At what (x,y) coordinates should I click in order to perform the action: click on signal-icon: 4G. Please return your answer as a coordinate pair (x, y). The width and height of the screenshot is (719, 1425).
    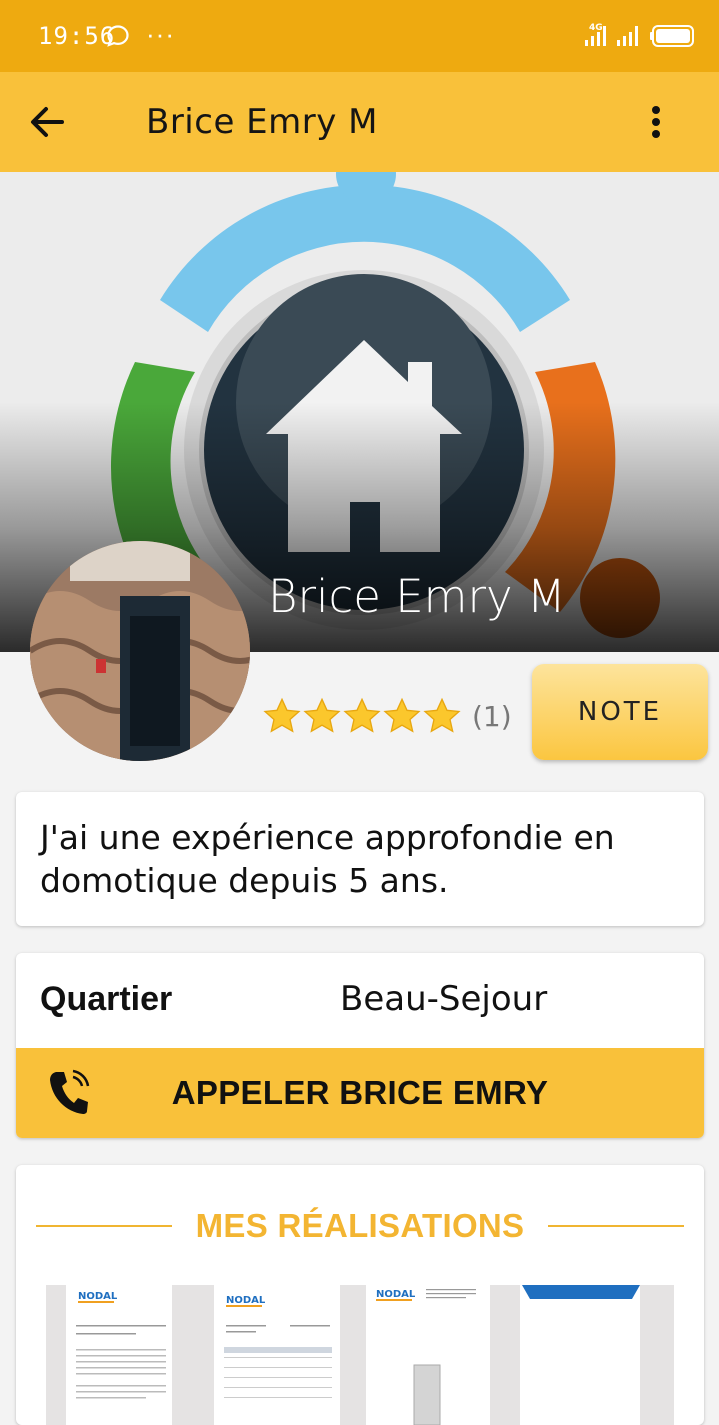
    Looking at the image, I should click on (595, 34).